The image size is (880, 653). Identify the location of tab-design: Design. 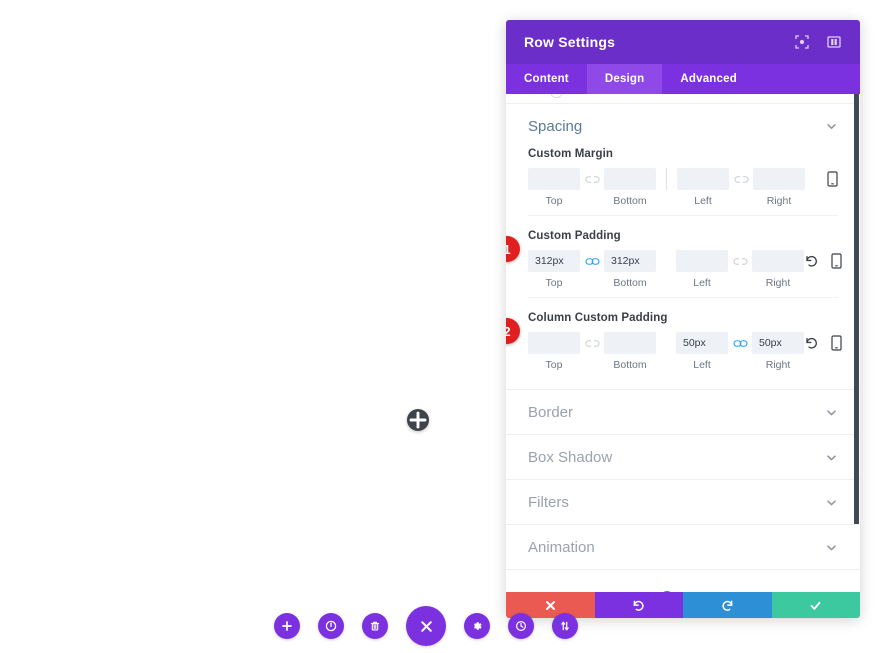
(624, 79).